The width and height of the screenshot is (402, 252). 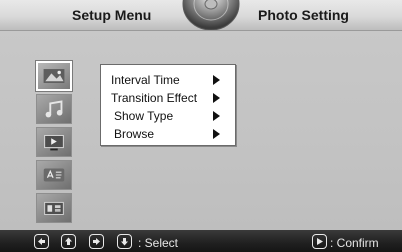 I want to click on left-key-icon, so click(x=41, y=241).